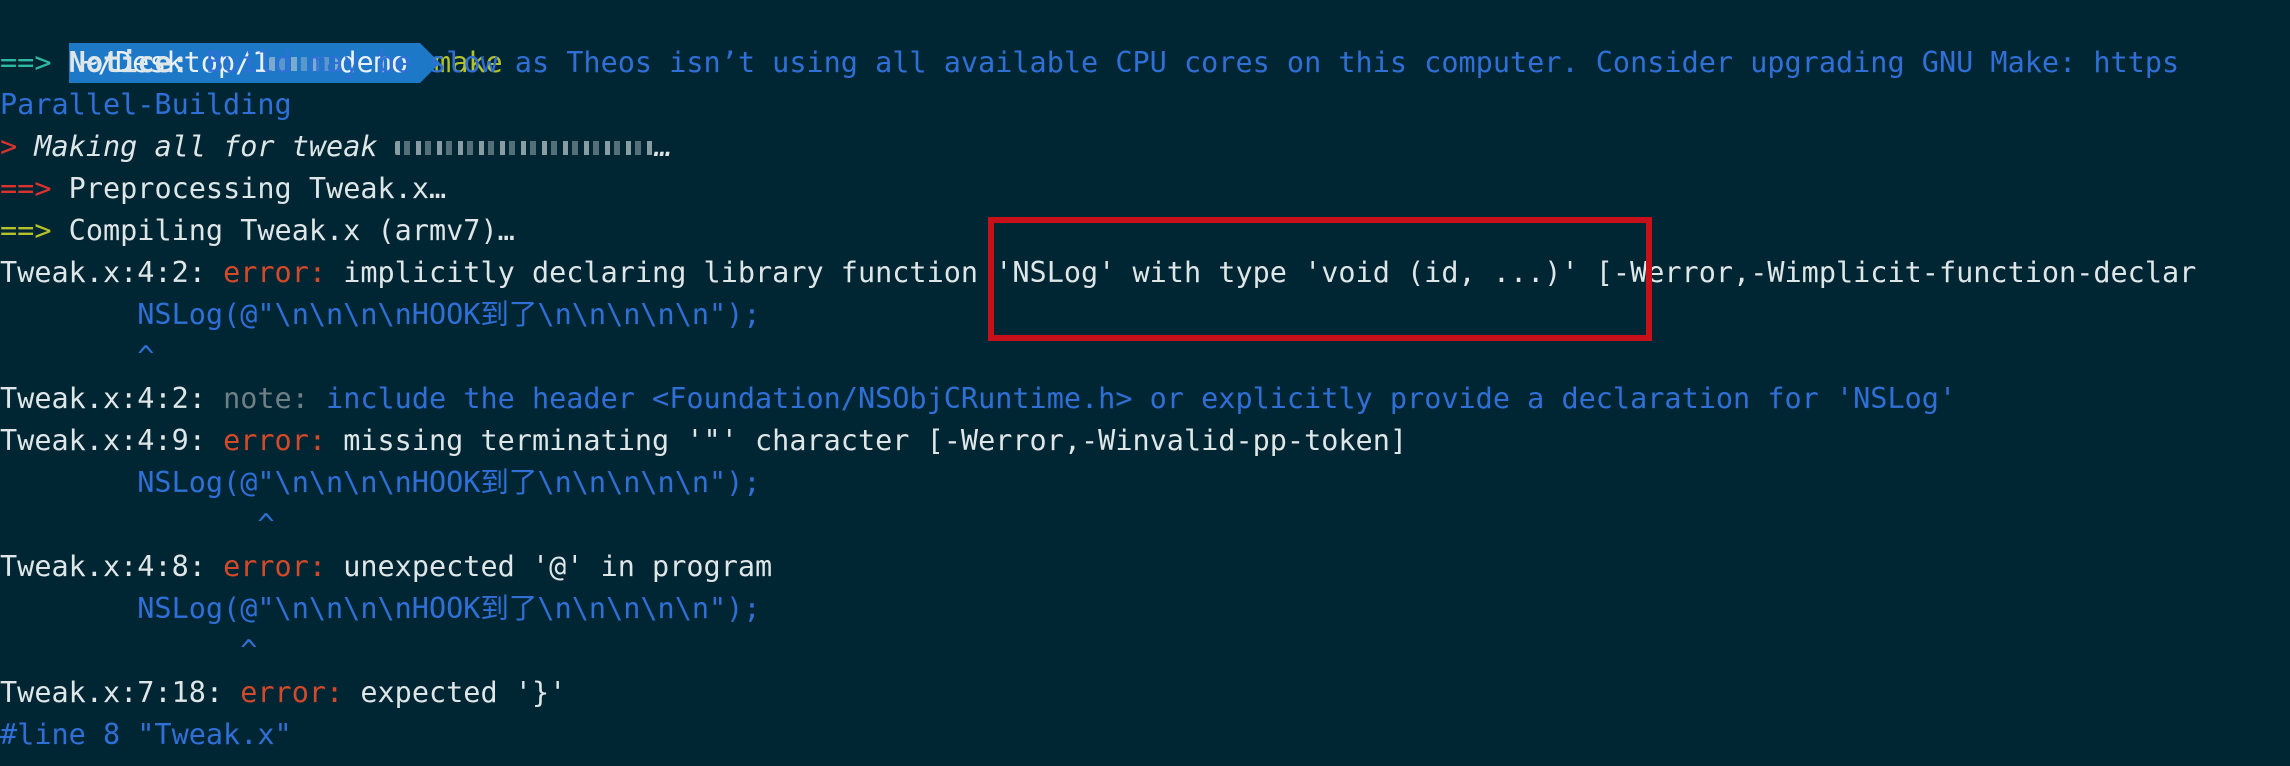 This screenshot has height=766, width=2290. I want to click on error-1-location: Tweak.x:4:2:, so click(103, 272).